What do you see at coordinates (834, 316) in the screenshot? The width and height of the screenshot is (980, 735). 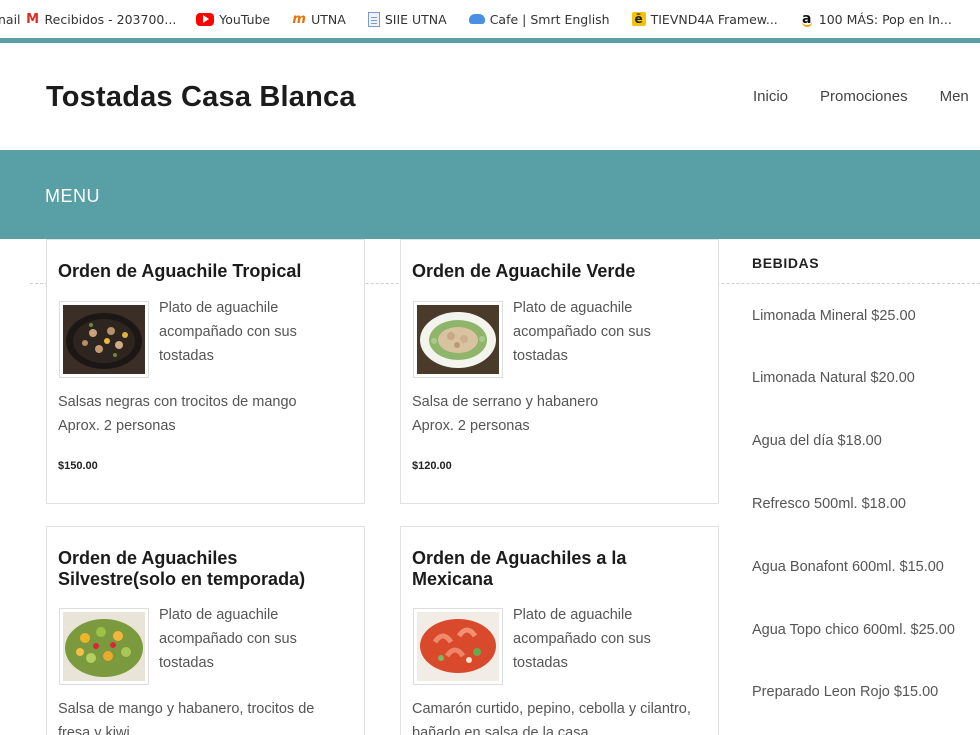 I see `drink-item: Limonada Mineral $25.00` at bounding box center [834, 316].